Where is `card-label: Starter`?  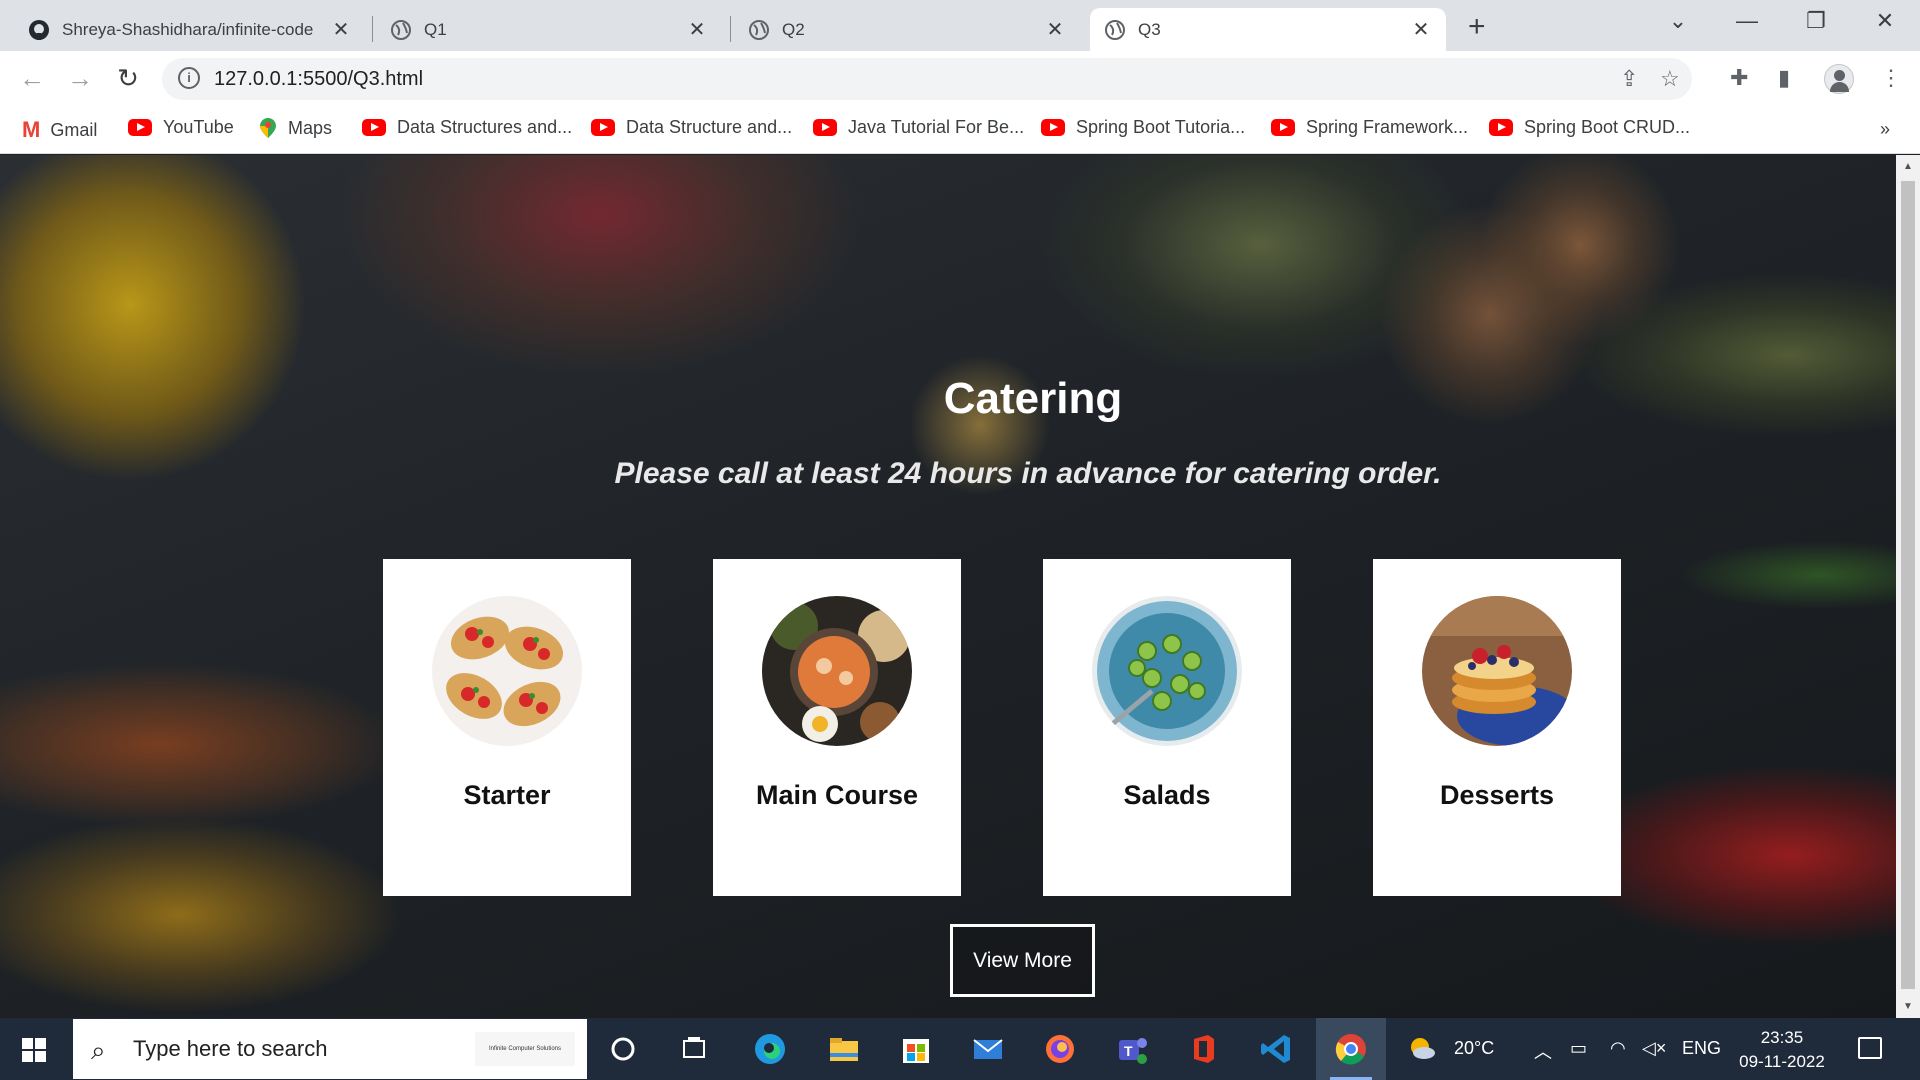 card-label: Starter is located at coordinates (507, 795).